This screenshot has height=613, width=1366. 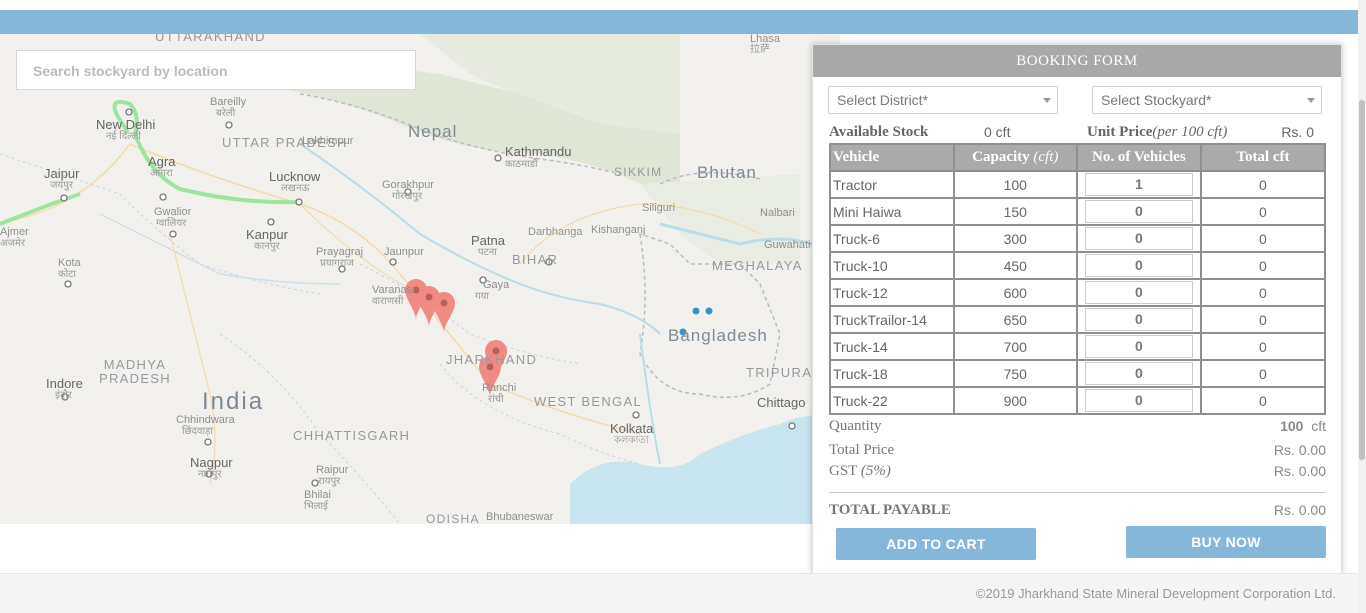 I want to click on map-label-bihar: BIHAR, so click(x=535, y=259).